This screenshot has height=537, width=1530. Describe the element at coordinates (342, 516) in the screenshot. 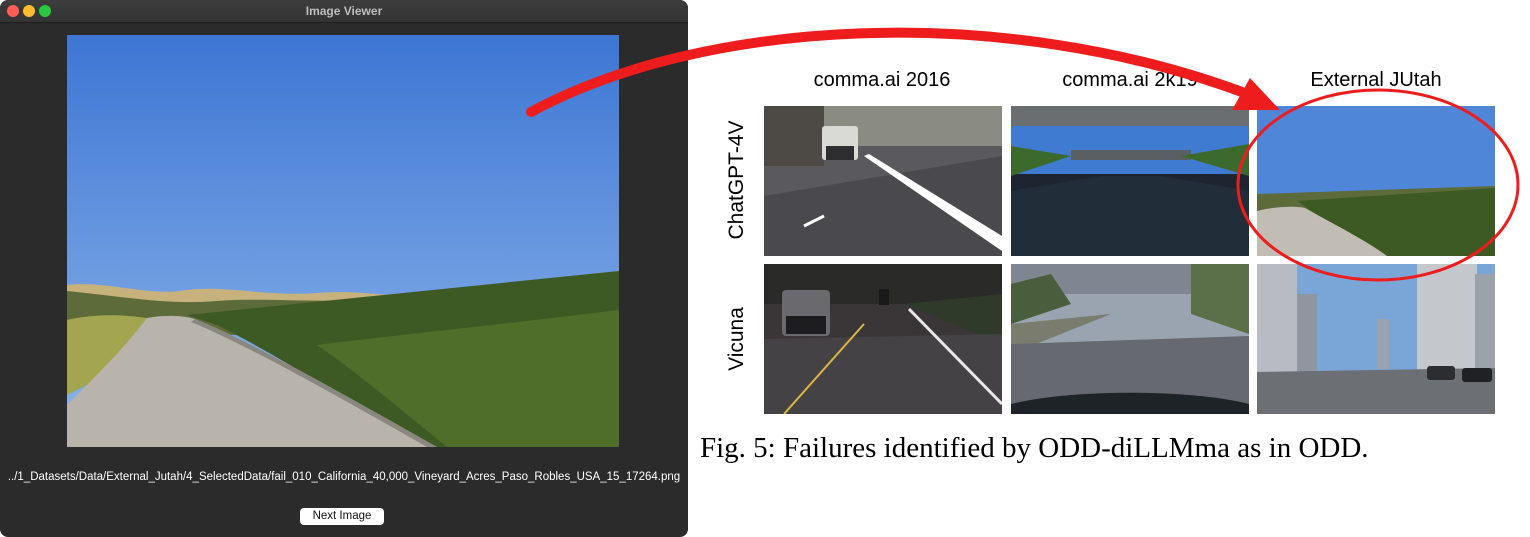

I see `next-image-button: Next Image` at that location.